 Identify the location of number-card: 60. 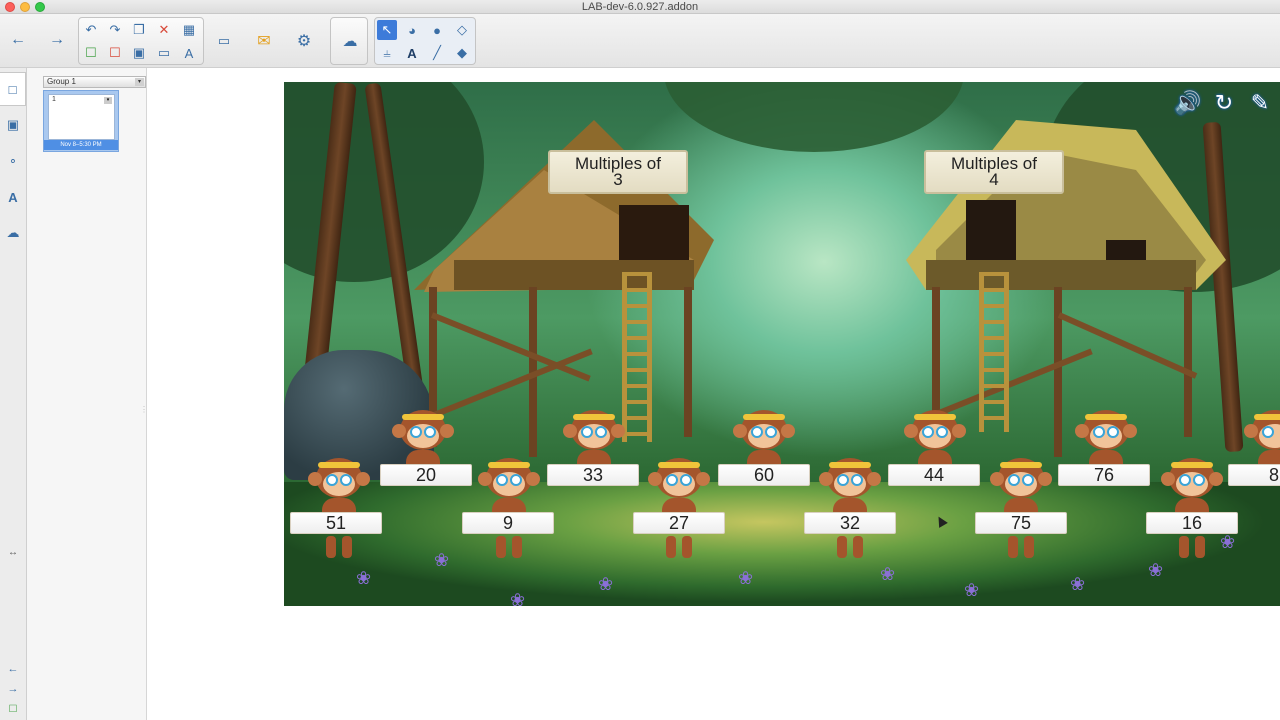
(764, 475).